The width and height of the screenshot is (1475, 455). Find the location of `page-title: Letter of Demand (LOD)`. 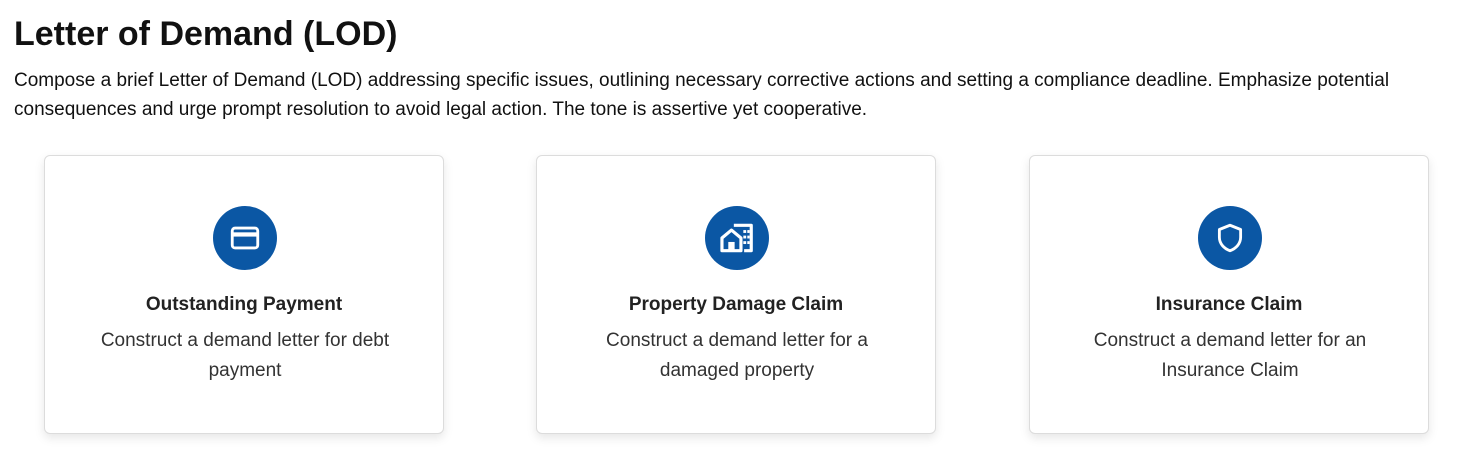

page-title: Letter of Demand (LOD) is located at coordinates (206, 34).